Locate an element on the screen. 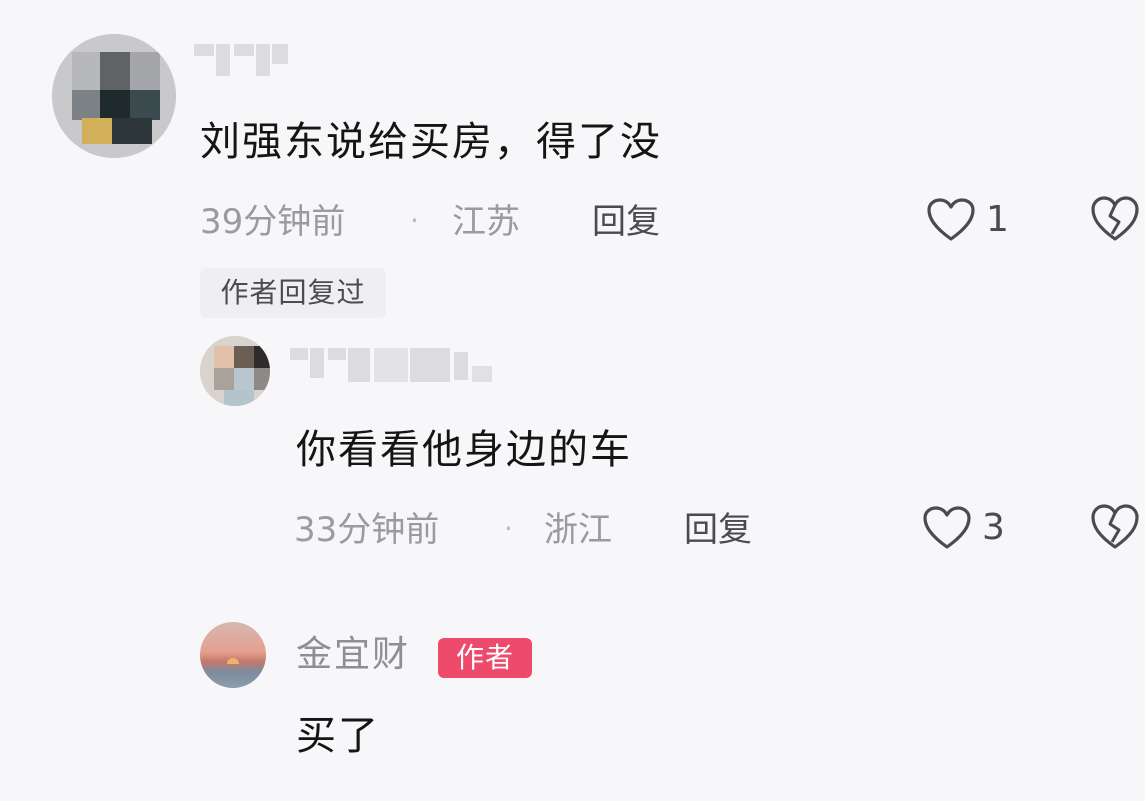 This screenshot has width=1145, height=801. author-replied-tag: 作者回复过 is located at coordinates (293, 293).